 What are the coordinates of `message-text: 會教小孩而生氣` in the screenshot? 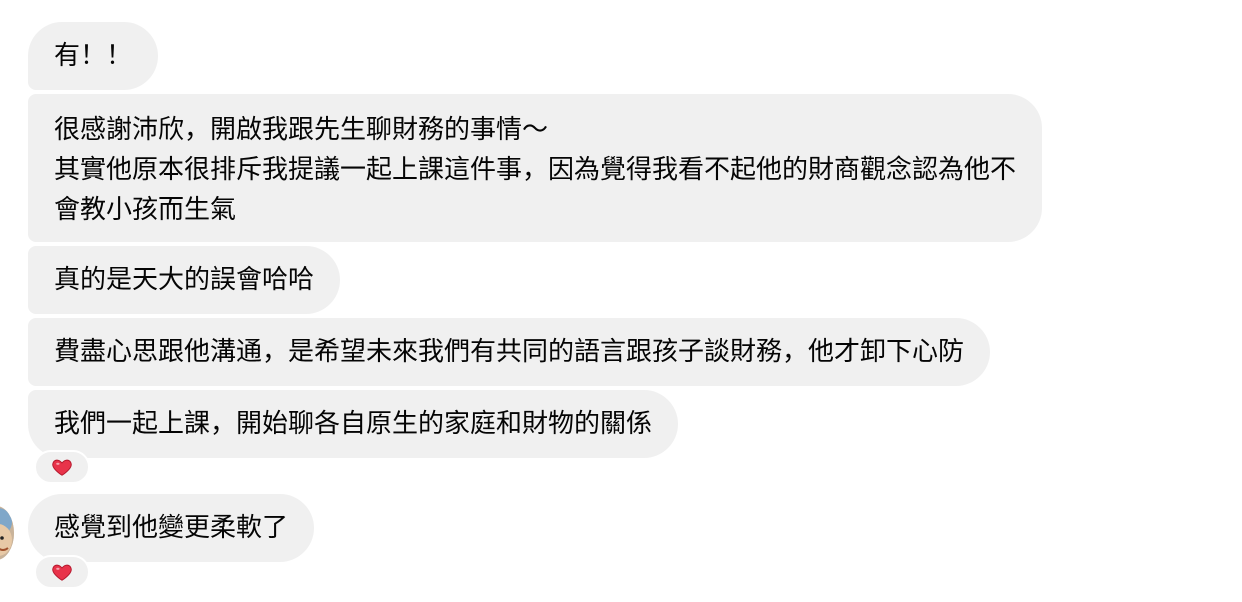 It's located at (145, 210).